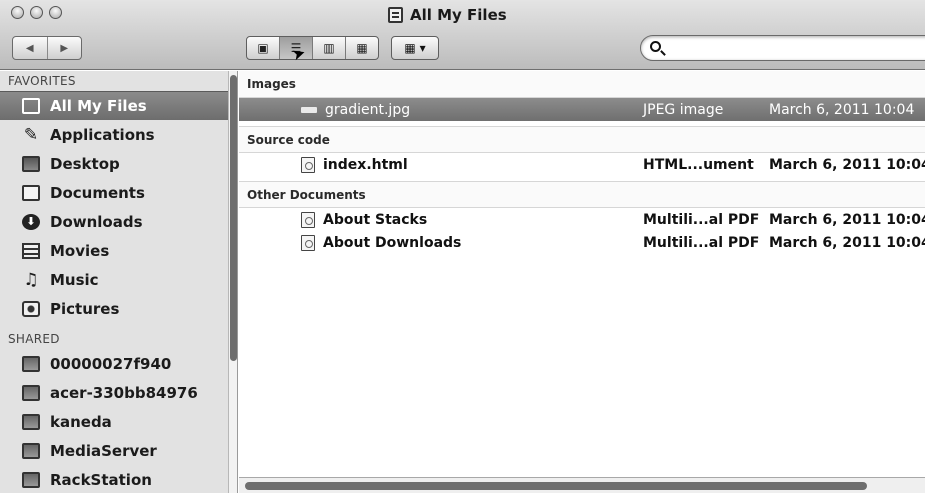 This screenshot has width=925, height=493. I want to click on back-arrow-icon: ◀, so click(29, 48).